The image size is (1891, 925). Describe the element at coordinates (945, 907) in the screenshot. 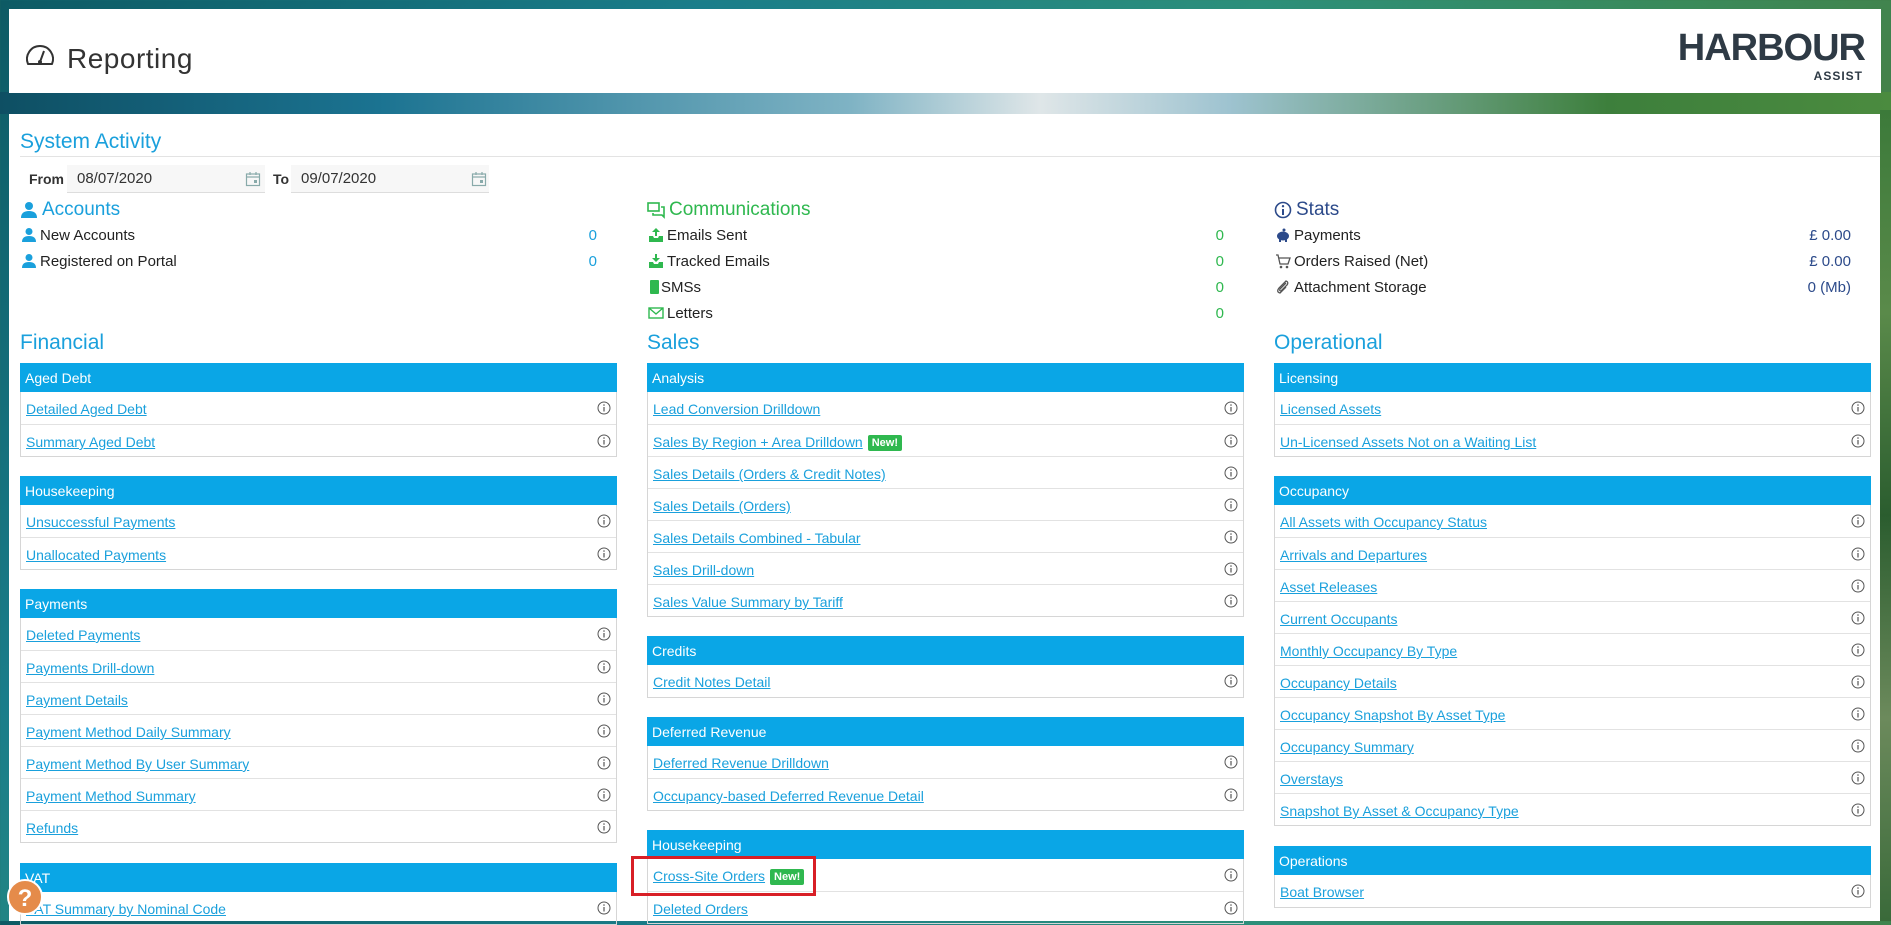

I see `report-row: Deleted Orders` at that location.